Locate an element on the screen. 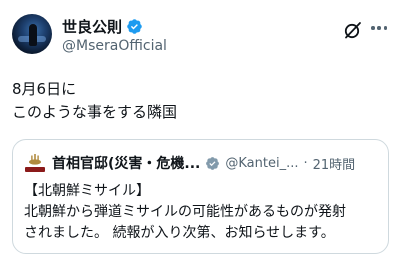 Image resolution: width=401 pixels, height=262 pixels. post-text: 8月6日に このような事をする隣国 is located at coordinates (94, 101).